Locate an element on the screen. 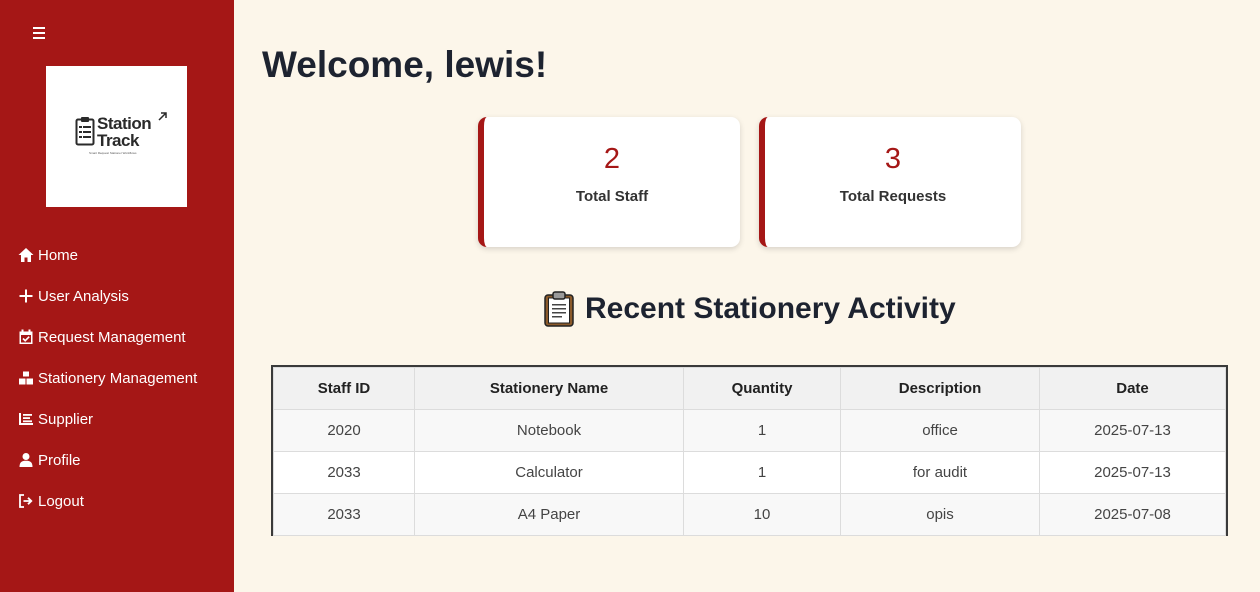 Image resolution: width=1260 pixels, height=592 pixels. signal-icon is located at coordinates (162, 116).